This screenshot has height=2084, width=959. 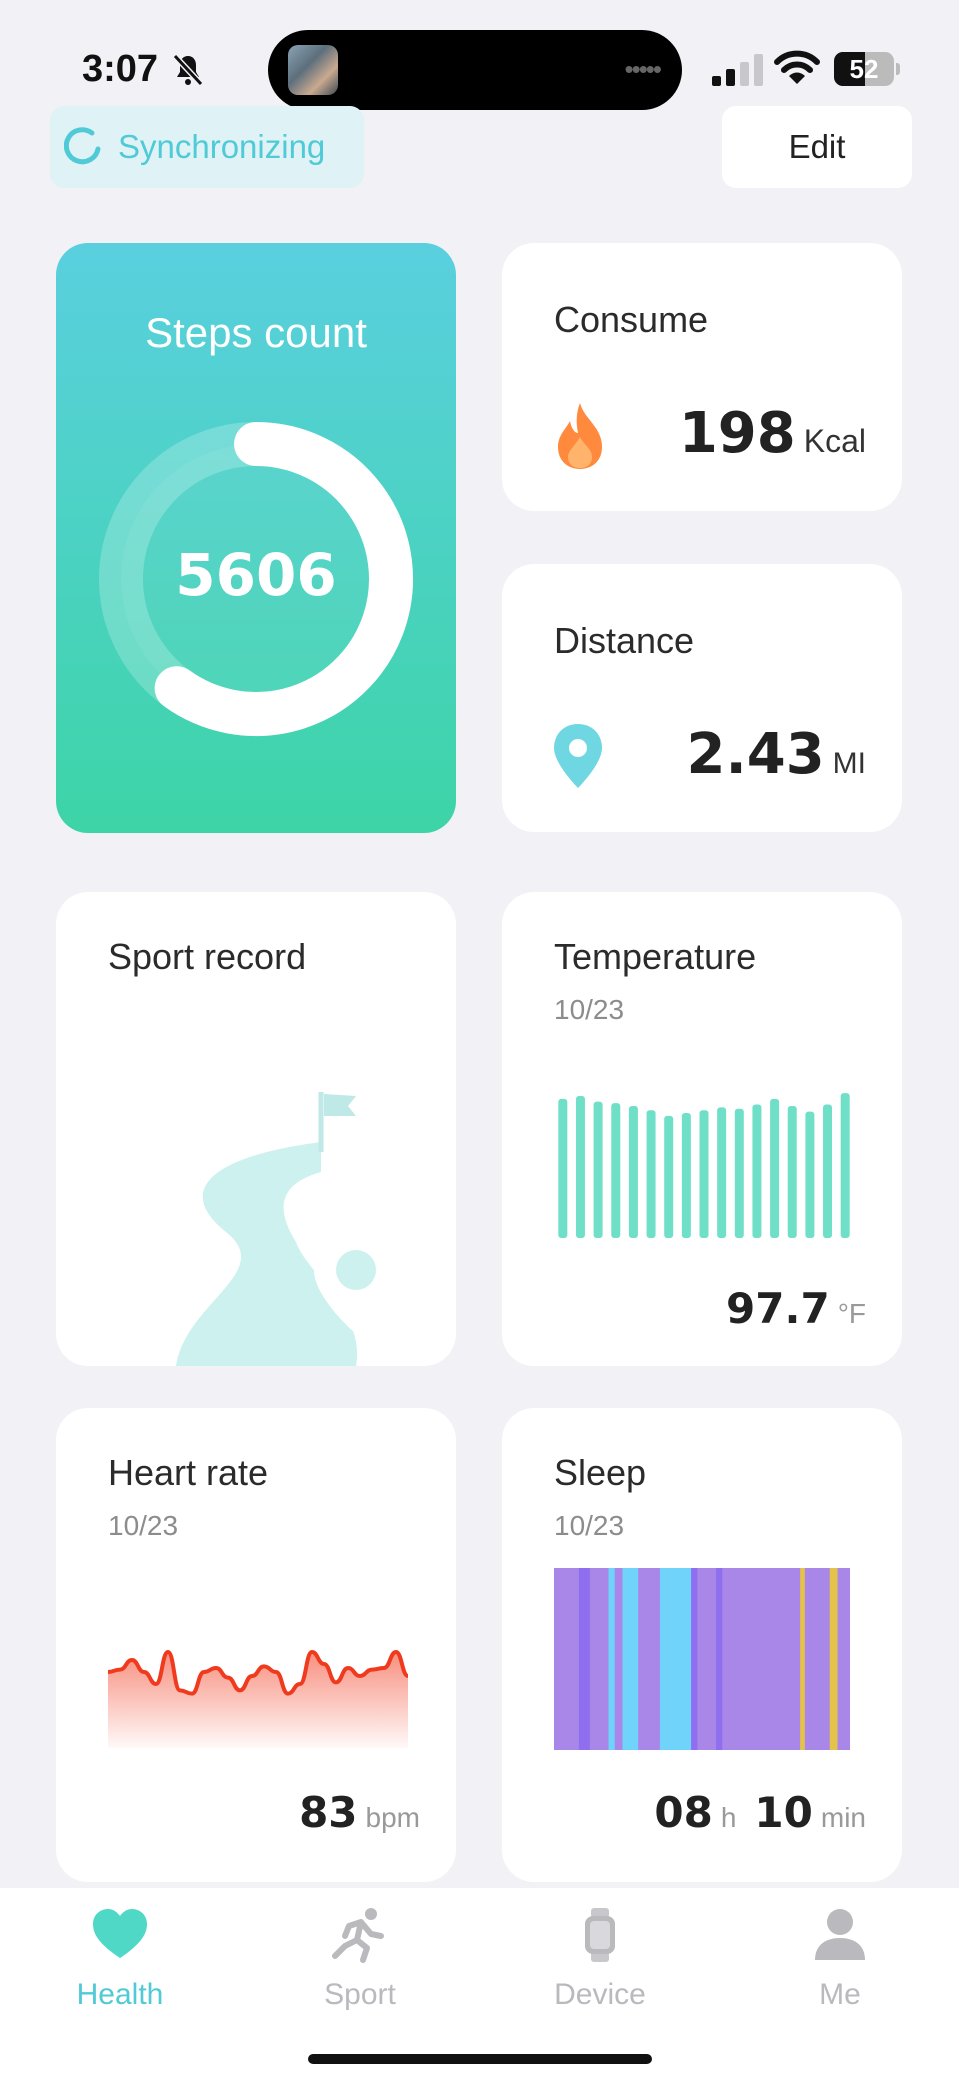 I want to click on distance-unit: MI, so click(x=849, y=763).